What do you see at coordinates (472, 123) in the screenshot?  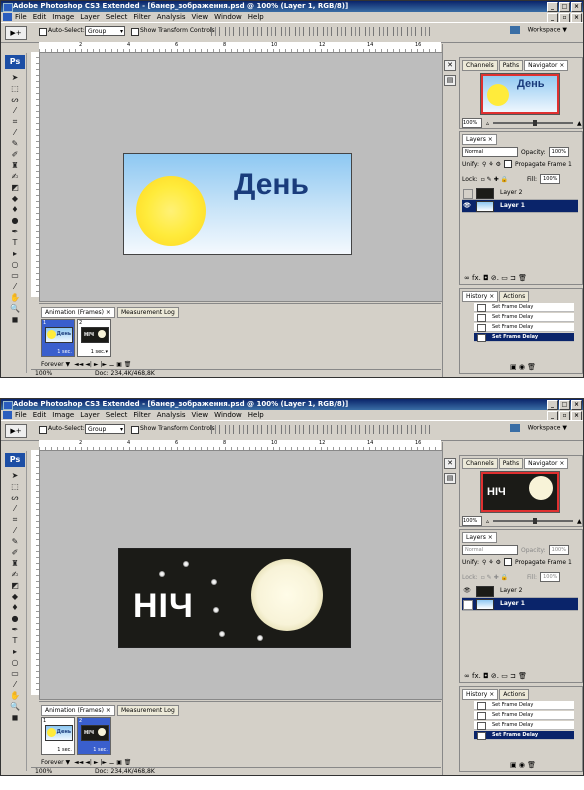 I see `navigator-zoom-field: 100%` at bounding box center [472, 123].